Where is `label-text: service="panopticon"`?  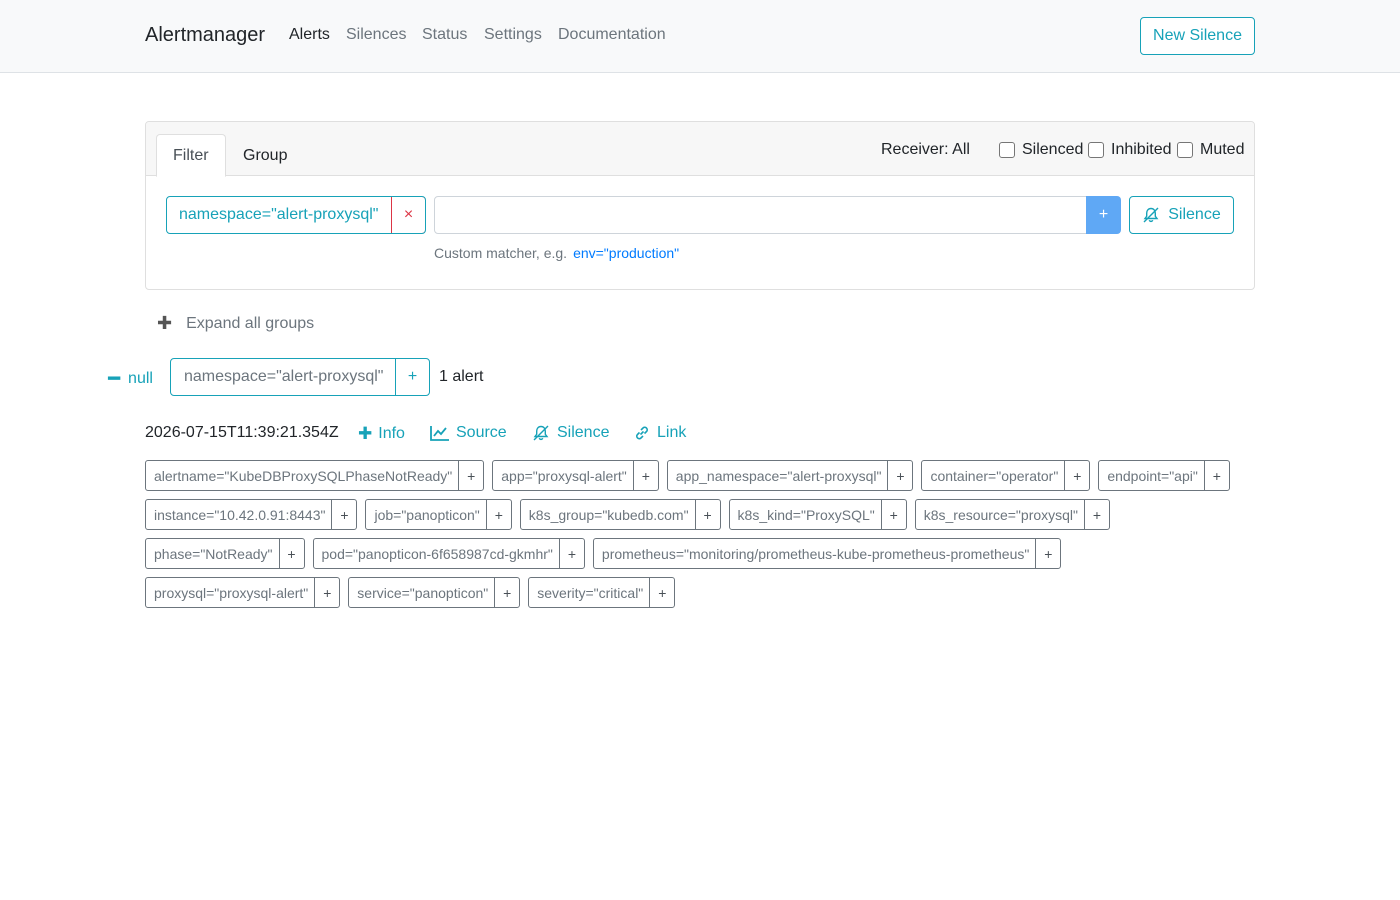
label-text: service="panopticon" is located at coordinates (421, 592).